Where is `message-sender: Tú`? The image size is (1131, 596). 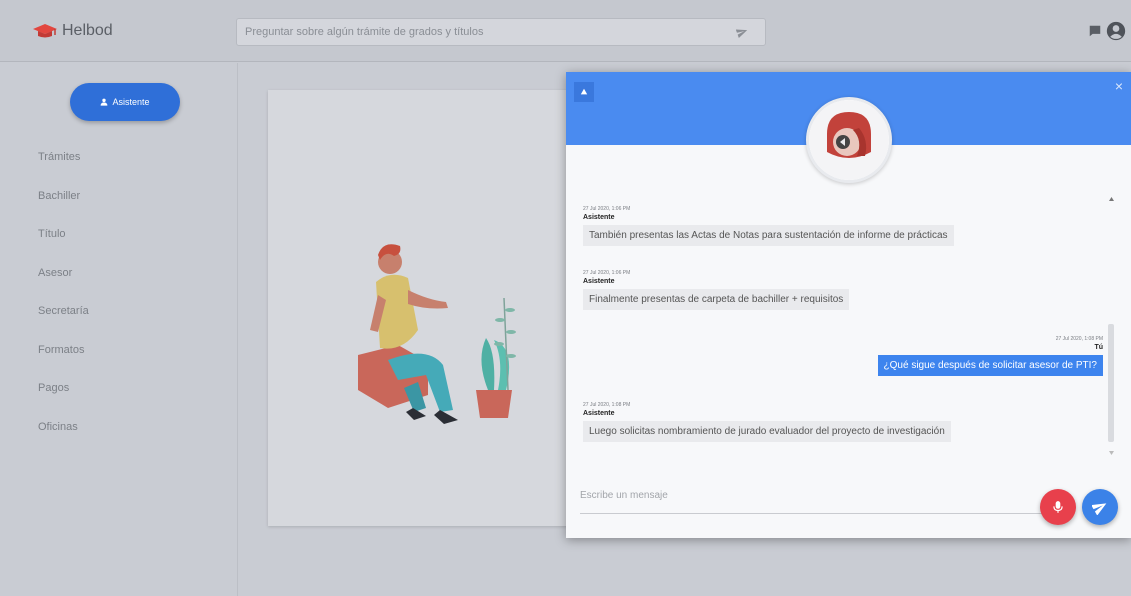 message-sender: Tú is located at coordinates (1098, 347).